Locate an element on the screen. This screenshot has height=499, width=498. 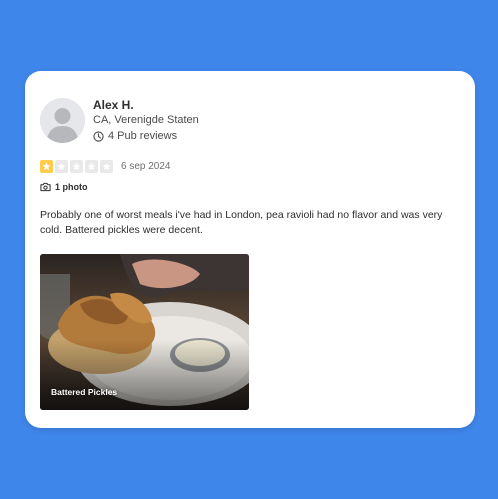
review-photo: Battered Pickles is located at coordinates (144, 332).